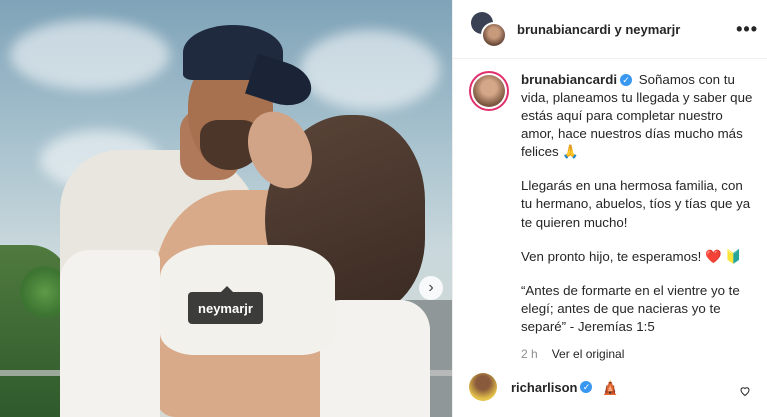 Image resolution: width=767 pixels, height=417 pixels. Describe the element at coordinates (631, 256) in the screenshot. I see `caption-paragraph: Ven pronto hijo, te esperamos! ❤️ 🔰` at that location.